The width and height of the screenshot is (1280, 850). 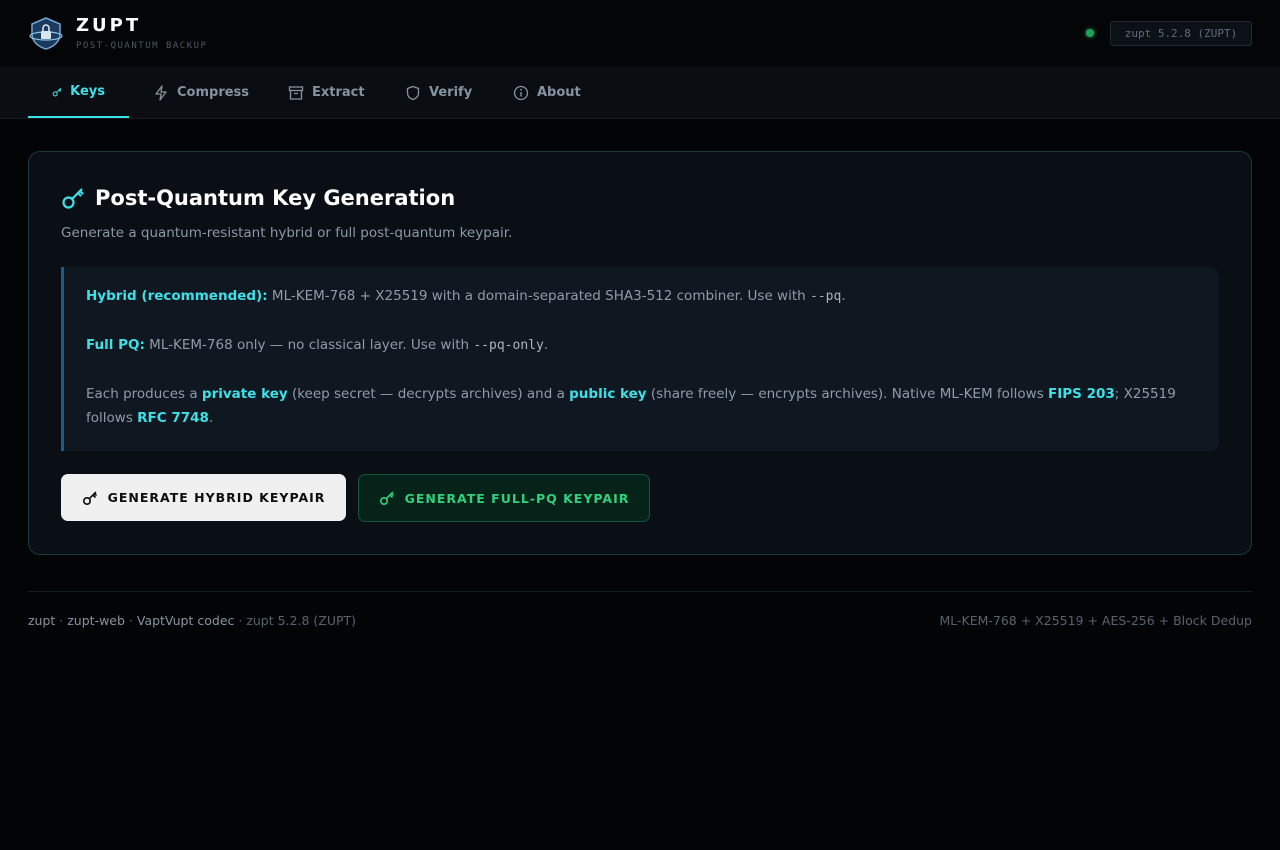 I want to click on app-name: ZUPT, so click(x=109, y=25).